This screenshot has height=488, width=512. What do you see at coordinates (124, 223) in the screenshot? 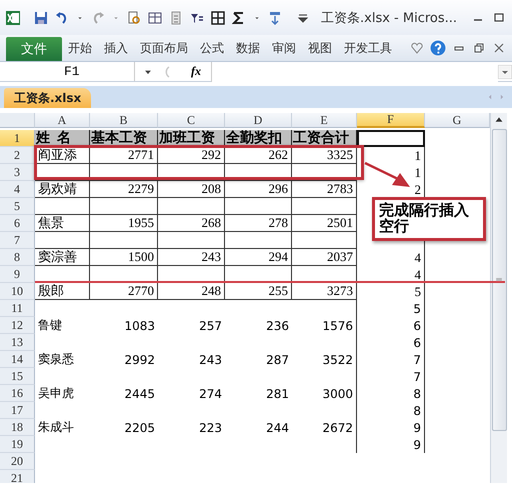
I see `table-cell: 1955` at bounding box center [124, 223].